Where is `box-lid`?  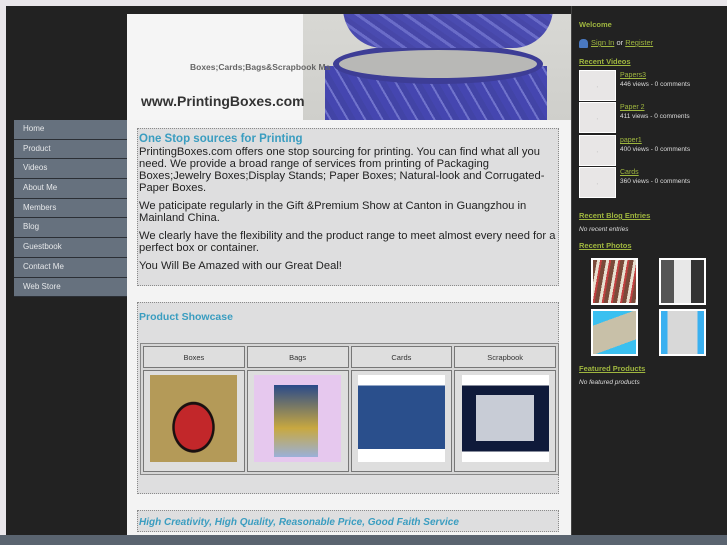
box-lid is located at coordinates (448, 31).